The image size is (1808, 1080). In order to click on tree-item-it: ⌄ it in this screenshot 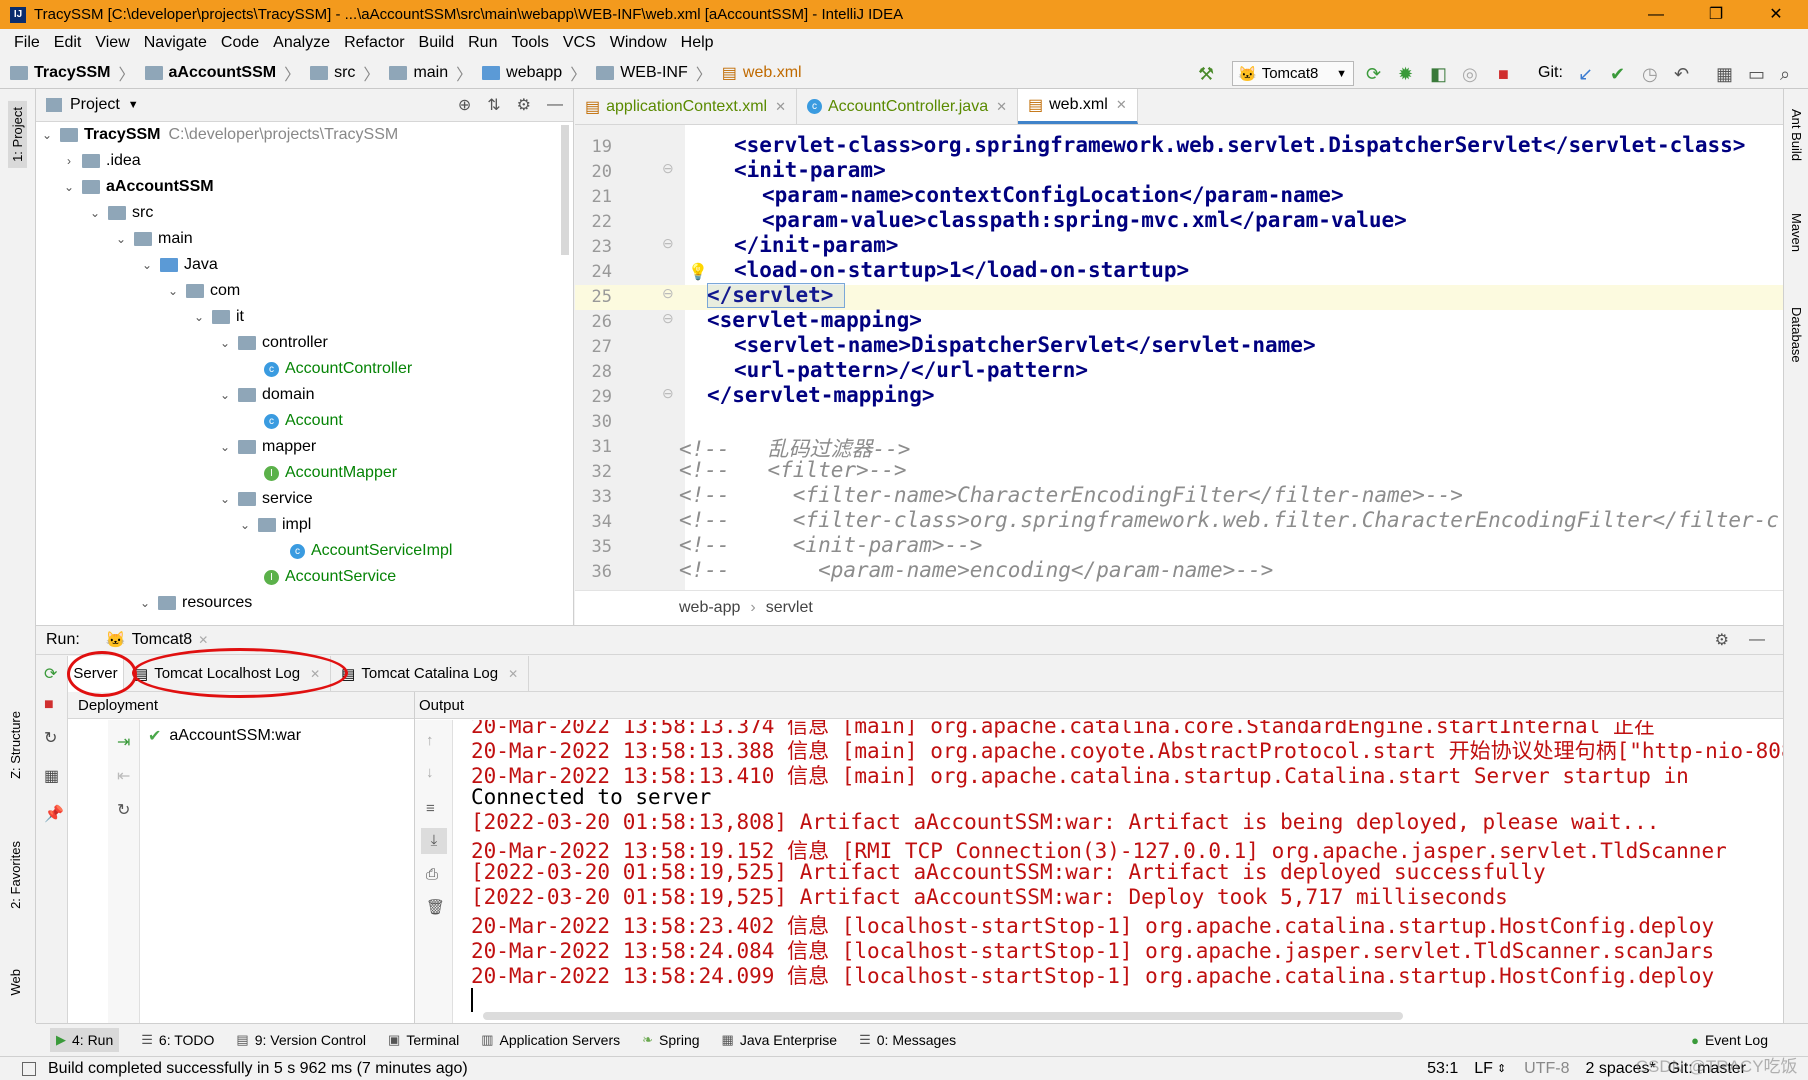, I will do `click(218, 317)`.